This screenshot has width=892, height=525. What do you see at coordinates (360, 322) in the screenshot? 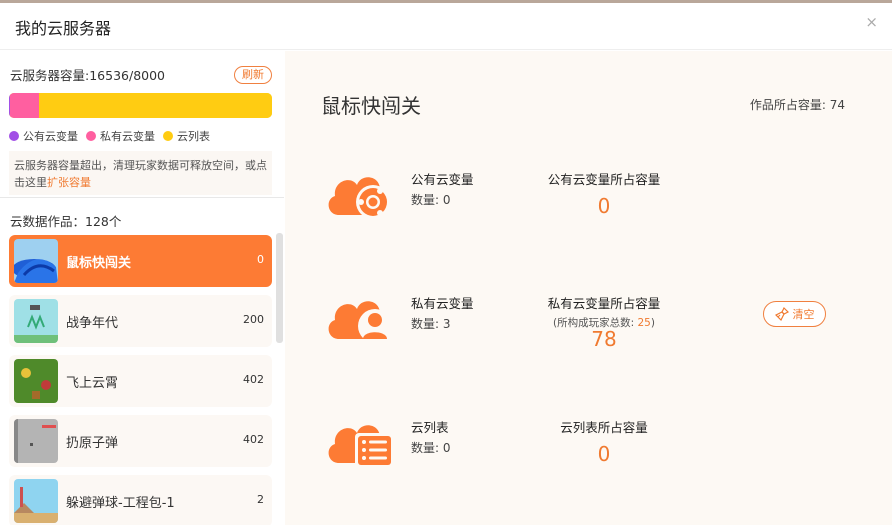
I see `cloud-private-icon` at bounding box center [360, 322].